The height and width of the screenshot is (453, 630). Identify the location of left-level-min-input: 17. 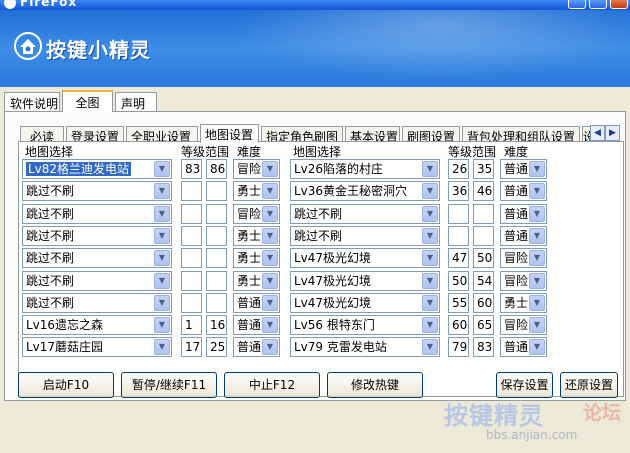
(191, 347).